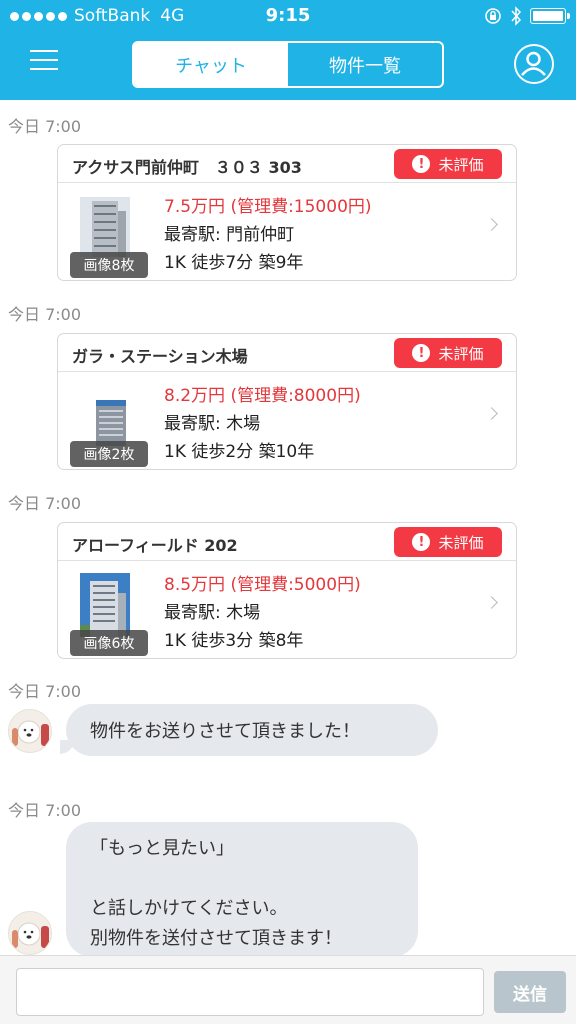 This screenshot has height=1024, width=576. Describe the element at coordinates (534, 64) in the screenshot. I see `user-profile-icon` at that location.